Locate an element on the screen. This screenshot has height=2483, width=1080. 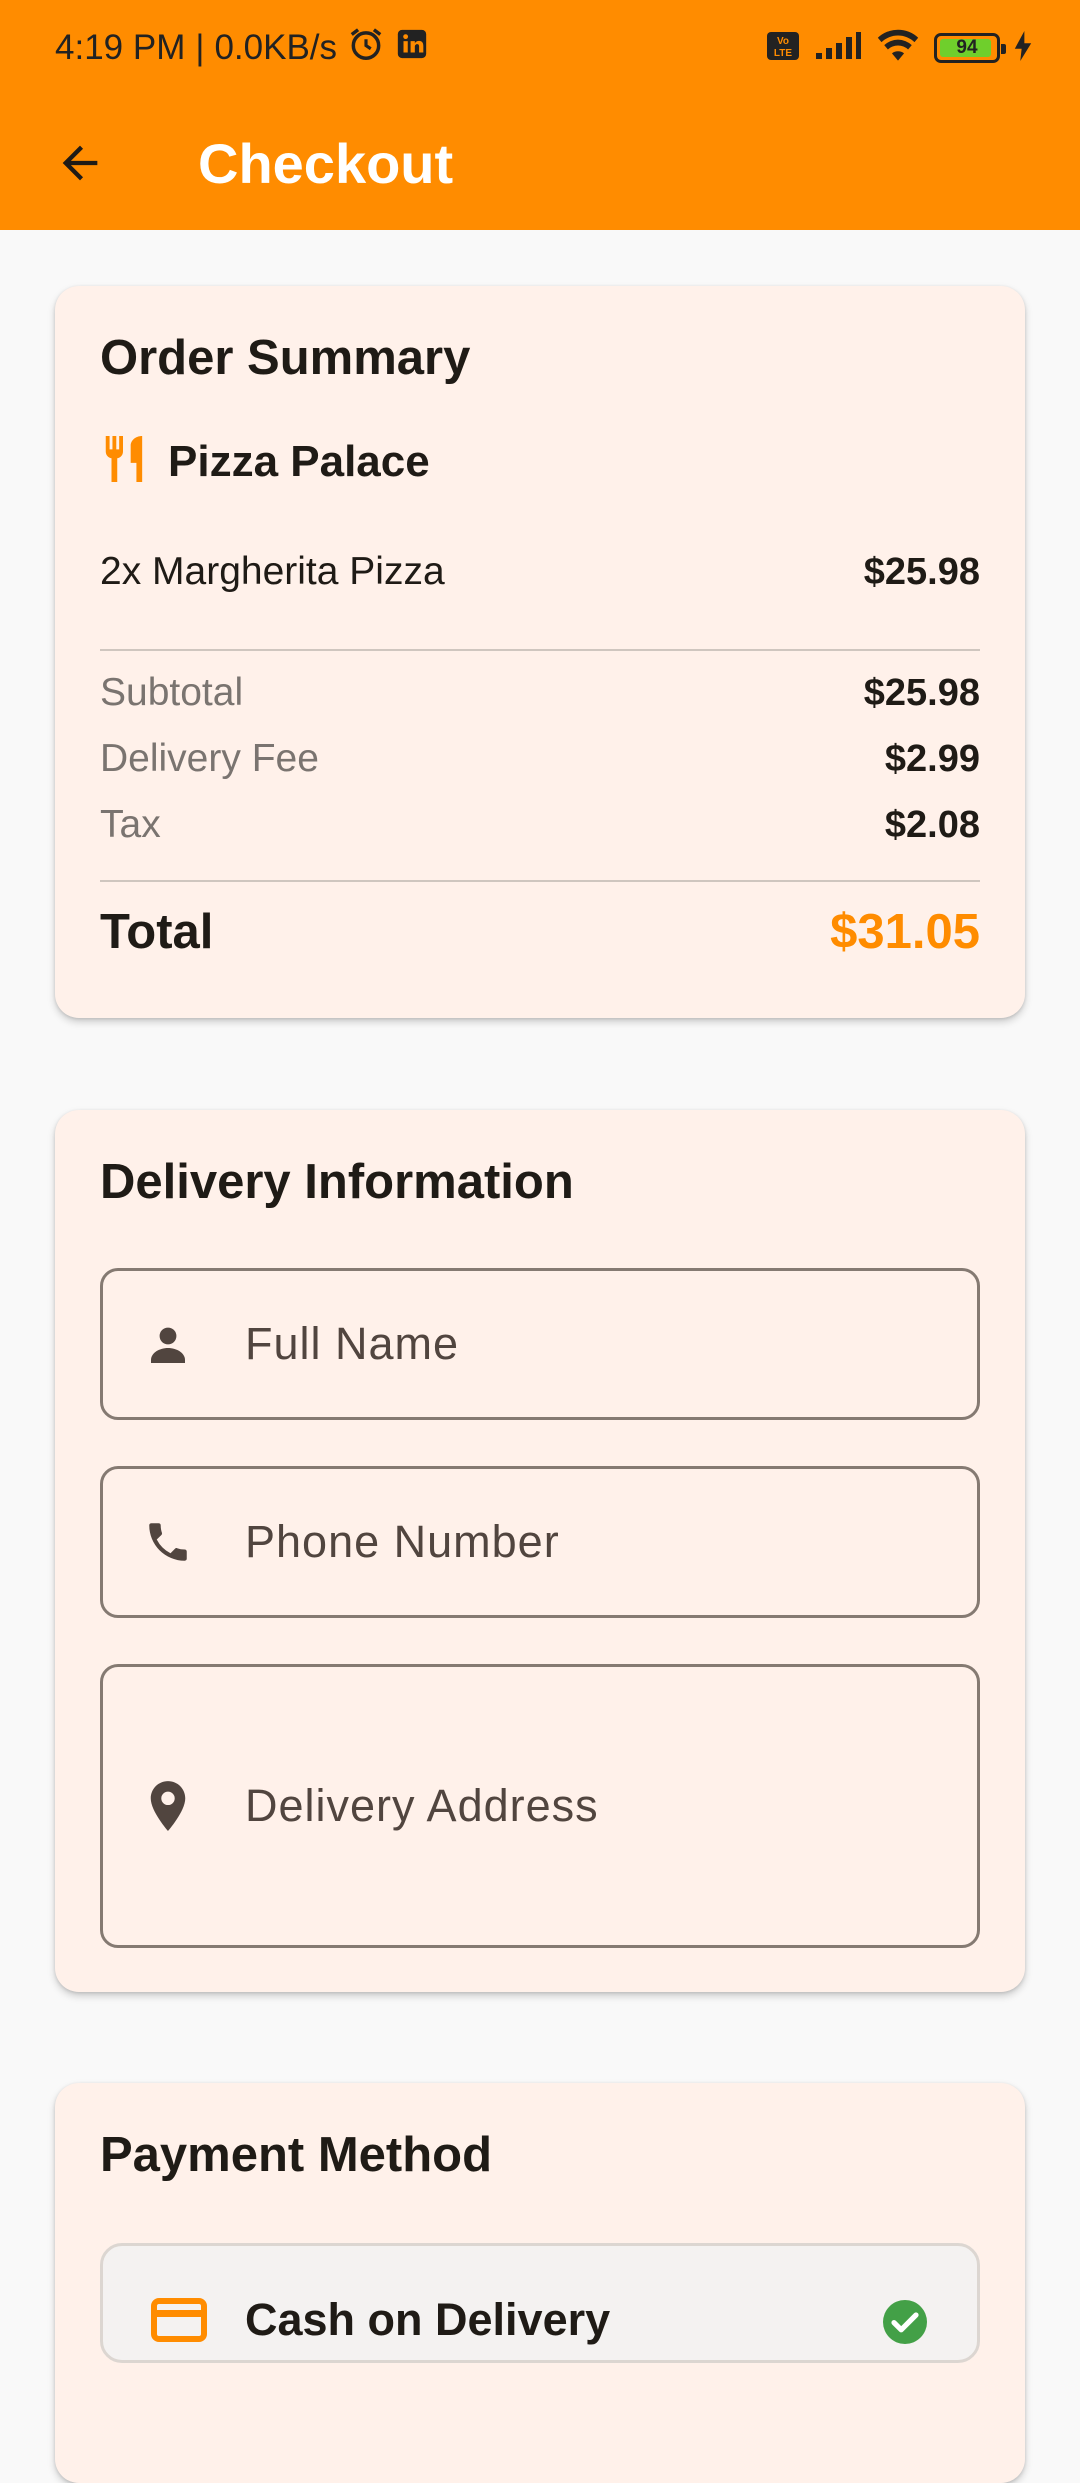
delivery-information-title: Delivery Information is located at coordinates (337, 1182).